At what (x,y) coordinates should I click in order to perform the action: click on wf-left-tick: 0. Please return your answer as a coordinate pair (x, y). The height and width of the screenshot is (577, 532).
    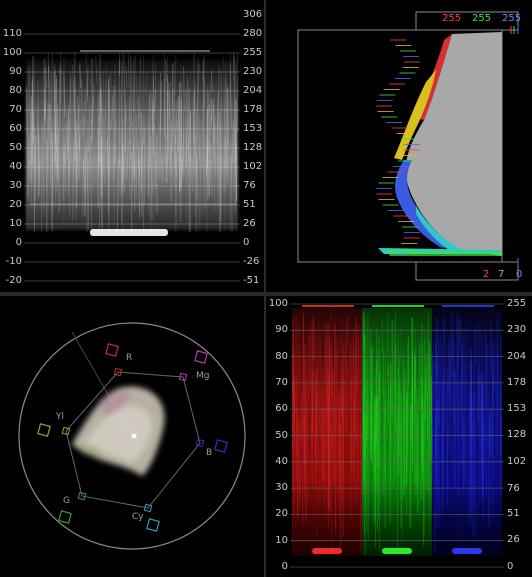
    Looking at the image, I should click on (18, 242).